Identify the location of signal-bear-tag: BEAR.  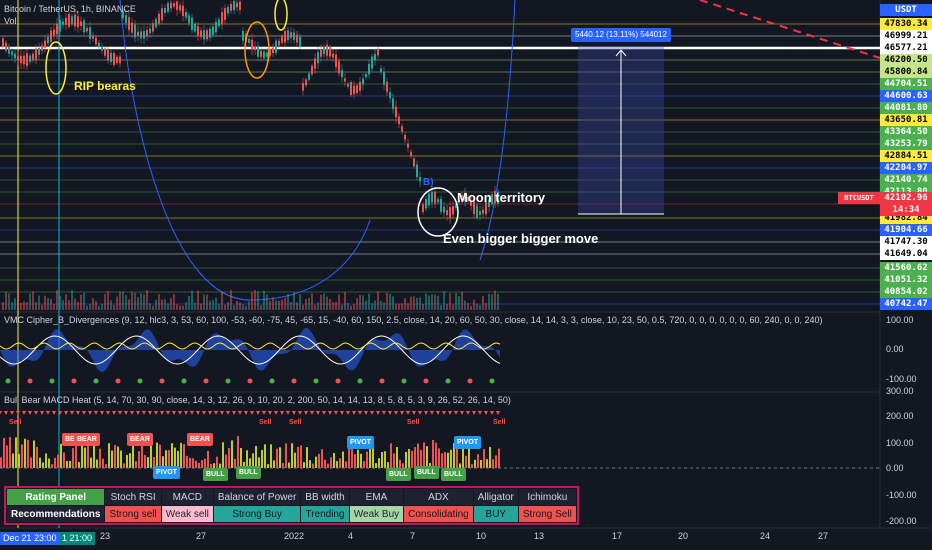
(87, 439).